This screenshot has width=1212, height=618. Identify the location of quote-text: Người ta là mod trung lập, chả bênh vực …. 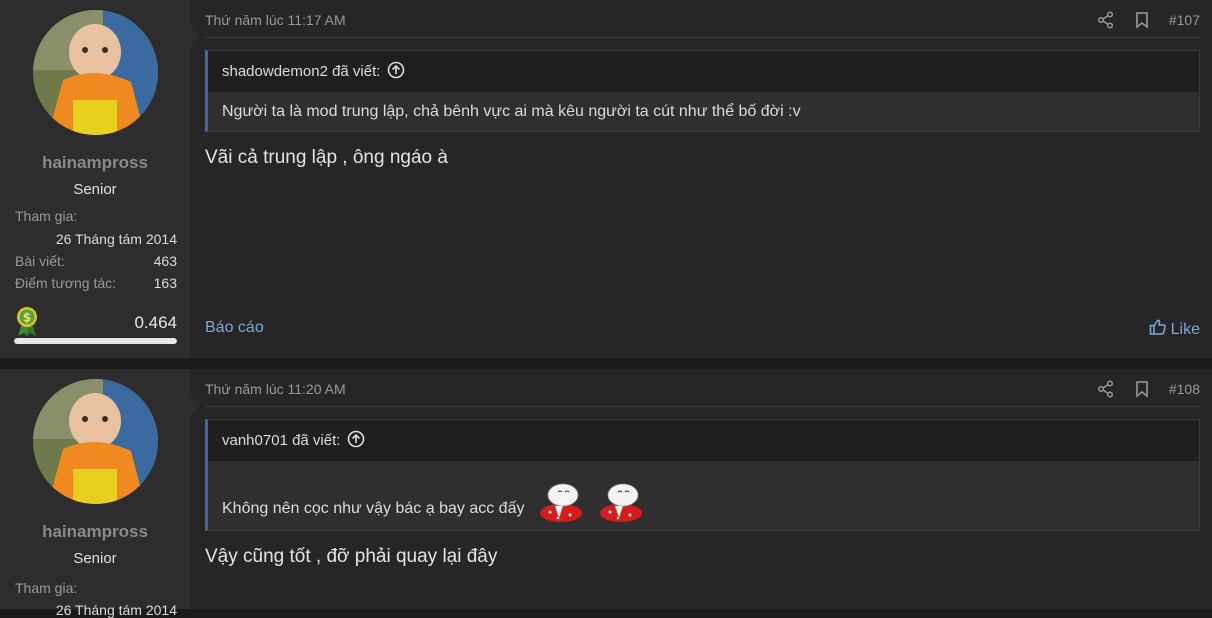
(511, 111).